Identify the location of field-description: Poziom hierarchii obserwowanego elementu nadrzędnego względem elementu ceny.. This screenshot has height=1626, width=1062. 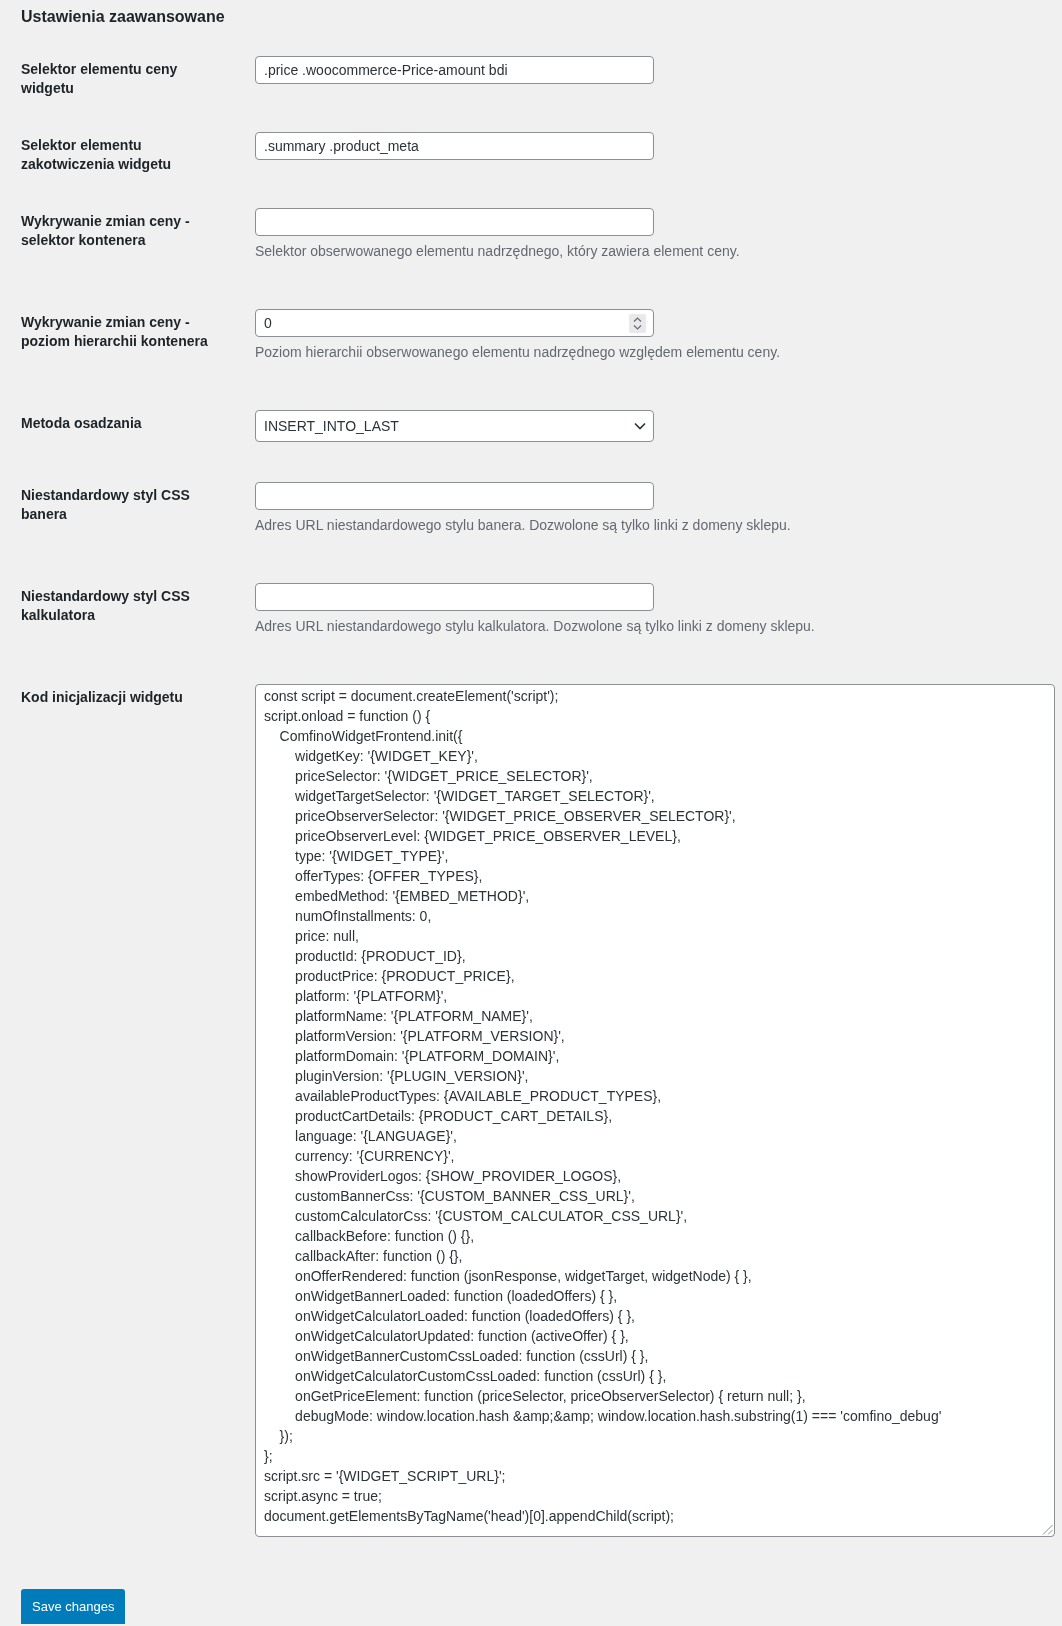
(518, 352).